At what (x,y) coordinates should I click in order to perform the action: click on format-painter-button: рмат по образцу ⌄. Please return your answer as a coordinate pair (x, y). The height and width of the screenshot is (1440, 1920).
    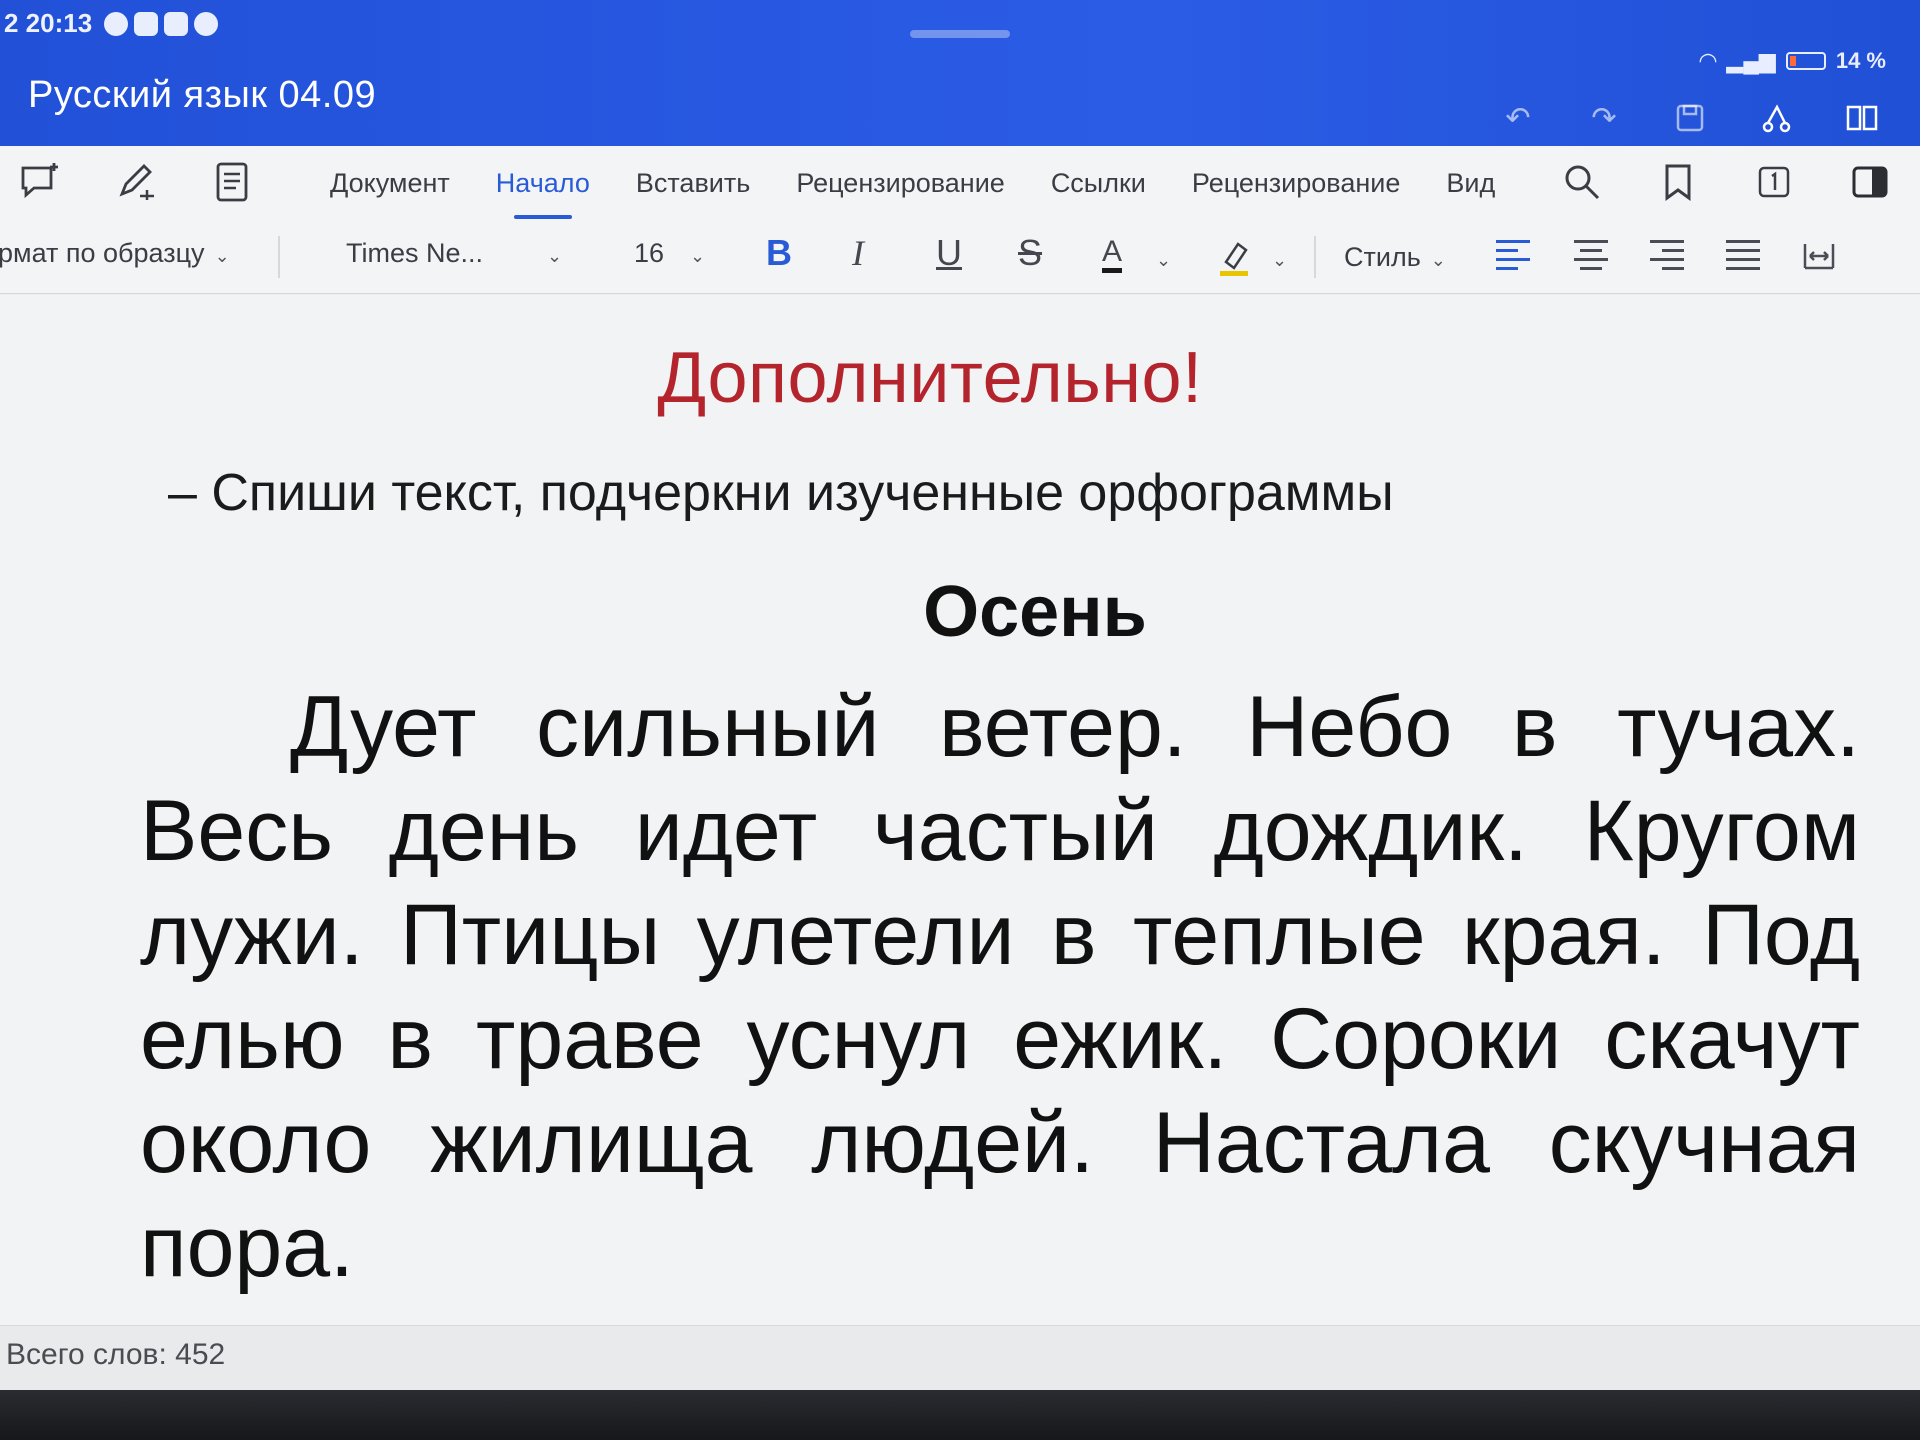
    Looking at the image, I should click on (115, 253).